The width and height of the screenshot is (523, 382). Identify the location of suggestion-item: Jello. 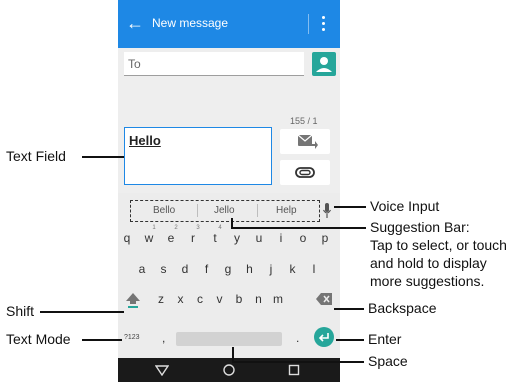
(224, 210).